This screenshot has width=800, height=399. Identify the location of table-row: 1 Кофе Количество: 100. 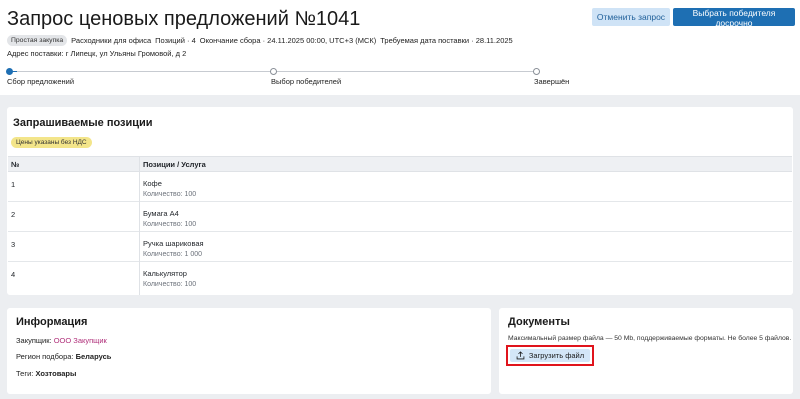
(400, 187).